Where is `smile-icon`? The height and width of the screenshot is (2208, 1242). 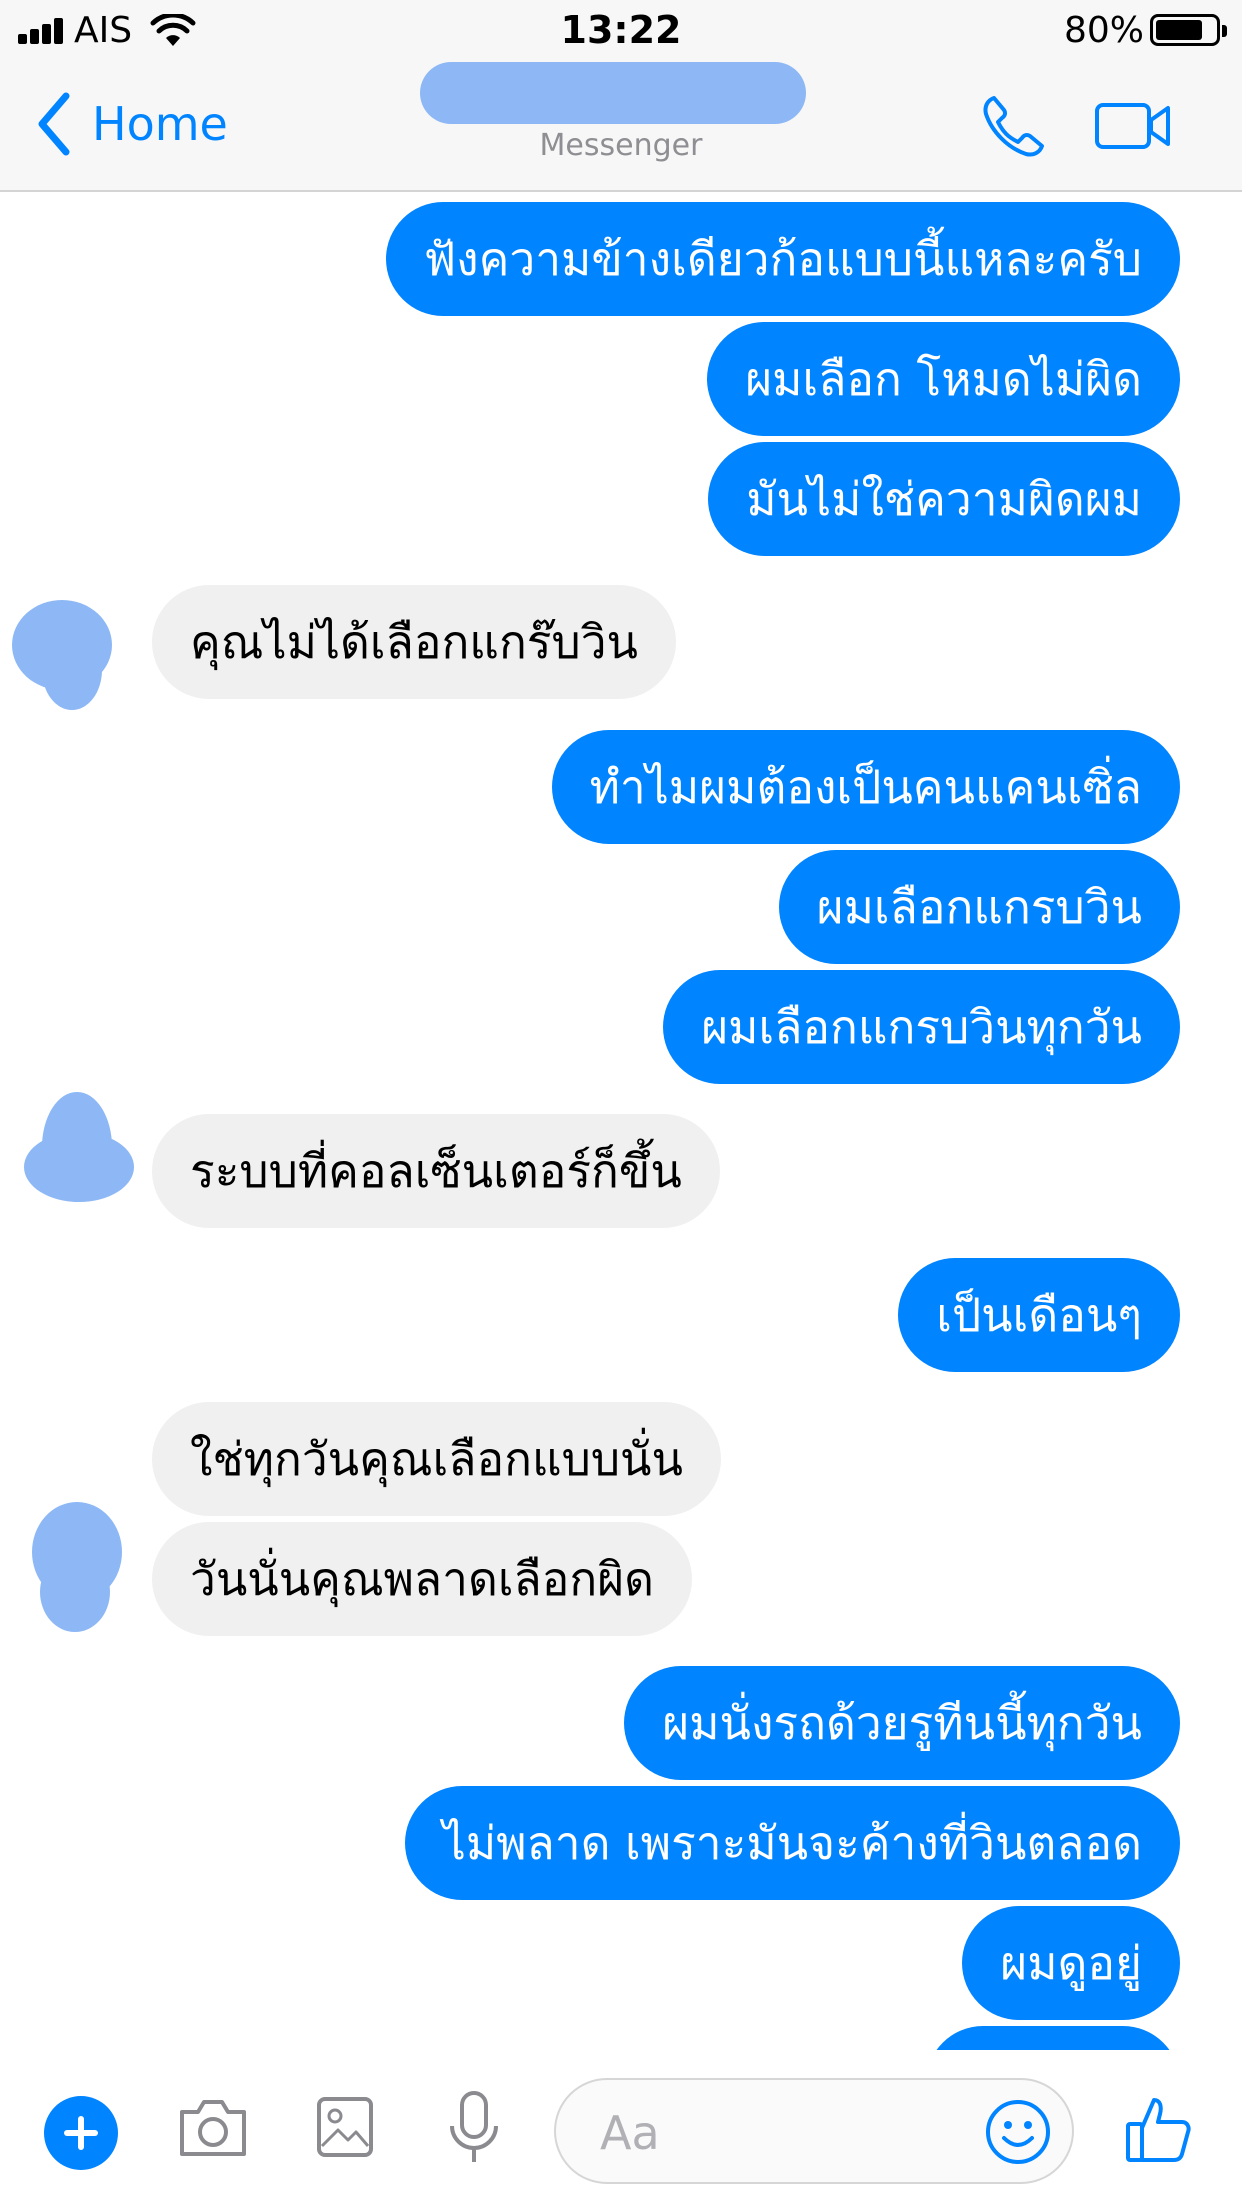 smile-icon is located at coordinates (1018, 2132).